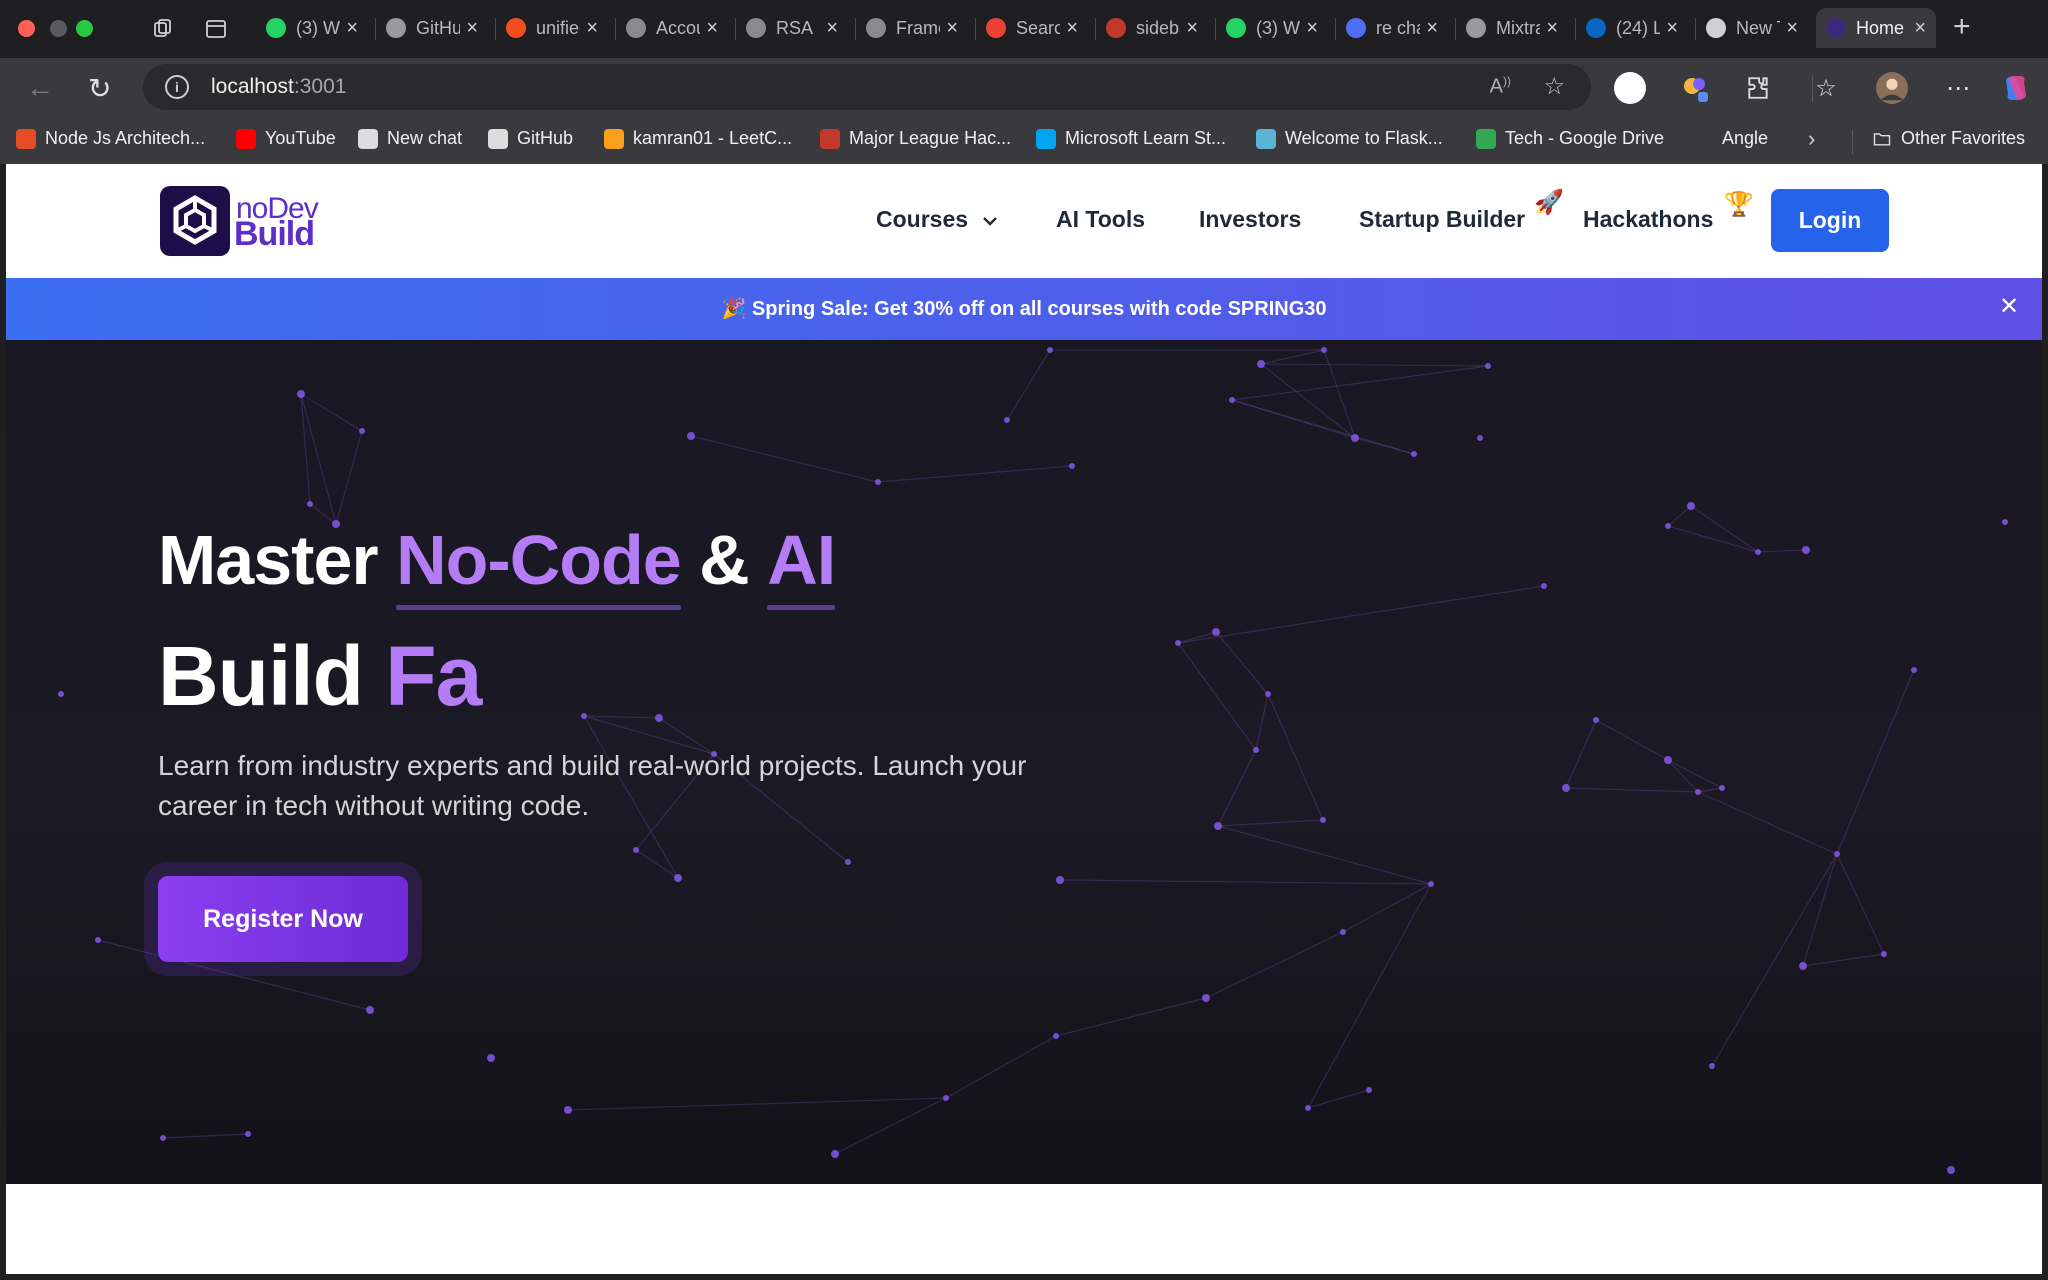  What do you see at coordinates (1745, 138) in the screenshot?
I see `bookmark-item: Angle` at bounding box center [1745, 138].